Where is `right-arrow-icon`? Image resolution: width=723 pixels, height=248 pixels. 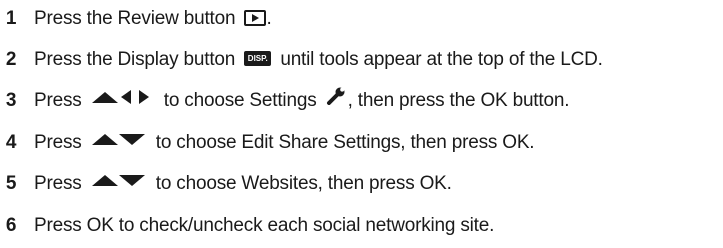
right-arrow-icon is located at coordinates (143, 97).